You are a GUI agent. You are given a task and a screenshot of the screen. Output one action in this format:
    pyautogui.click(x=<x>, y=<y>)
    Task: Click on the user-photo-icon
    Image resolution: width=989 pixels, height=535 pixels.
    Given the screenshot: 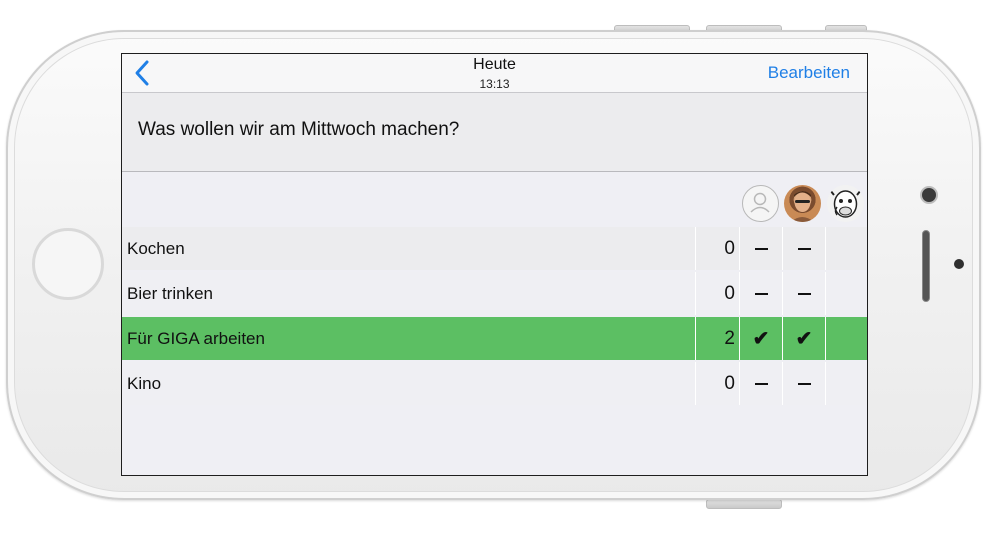 What is the action you would take?
    pyautogui.click(x=802, y=206)
    